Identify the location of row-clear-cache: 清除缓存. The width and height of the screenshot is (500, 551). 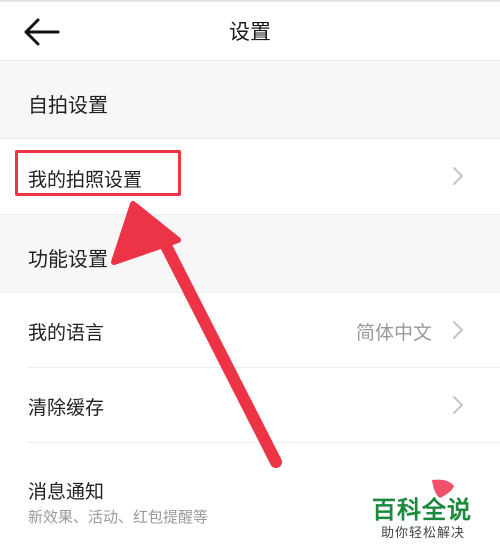
(250, 405).